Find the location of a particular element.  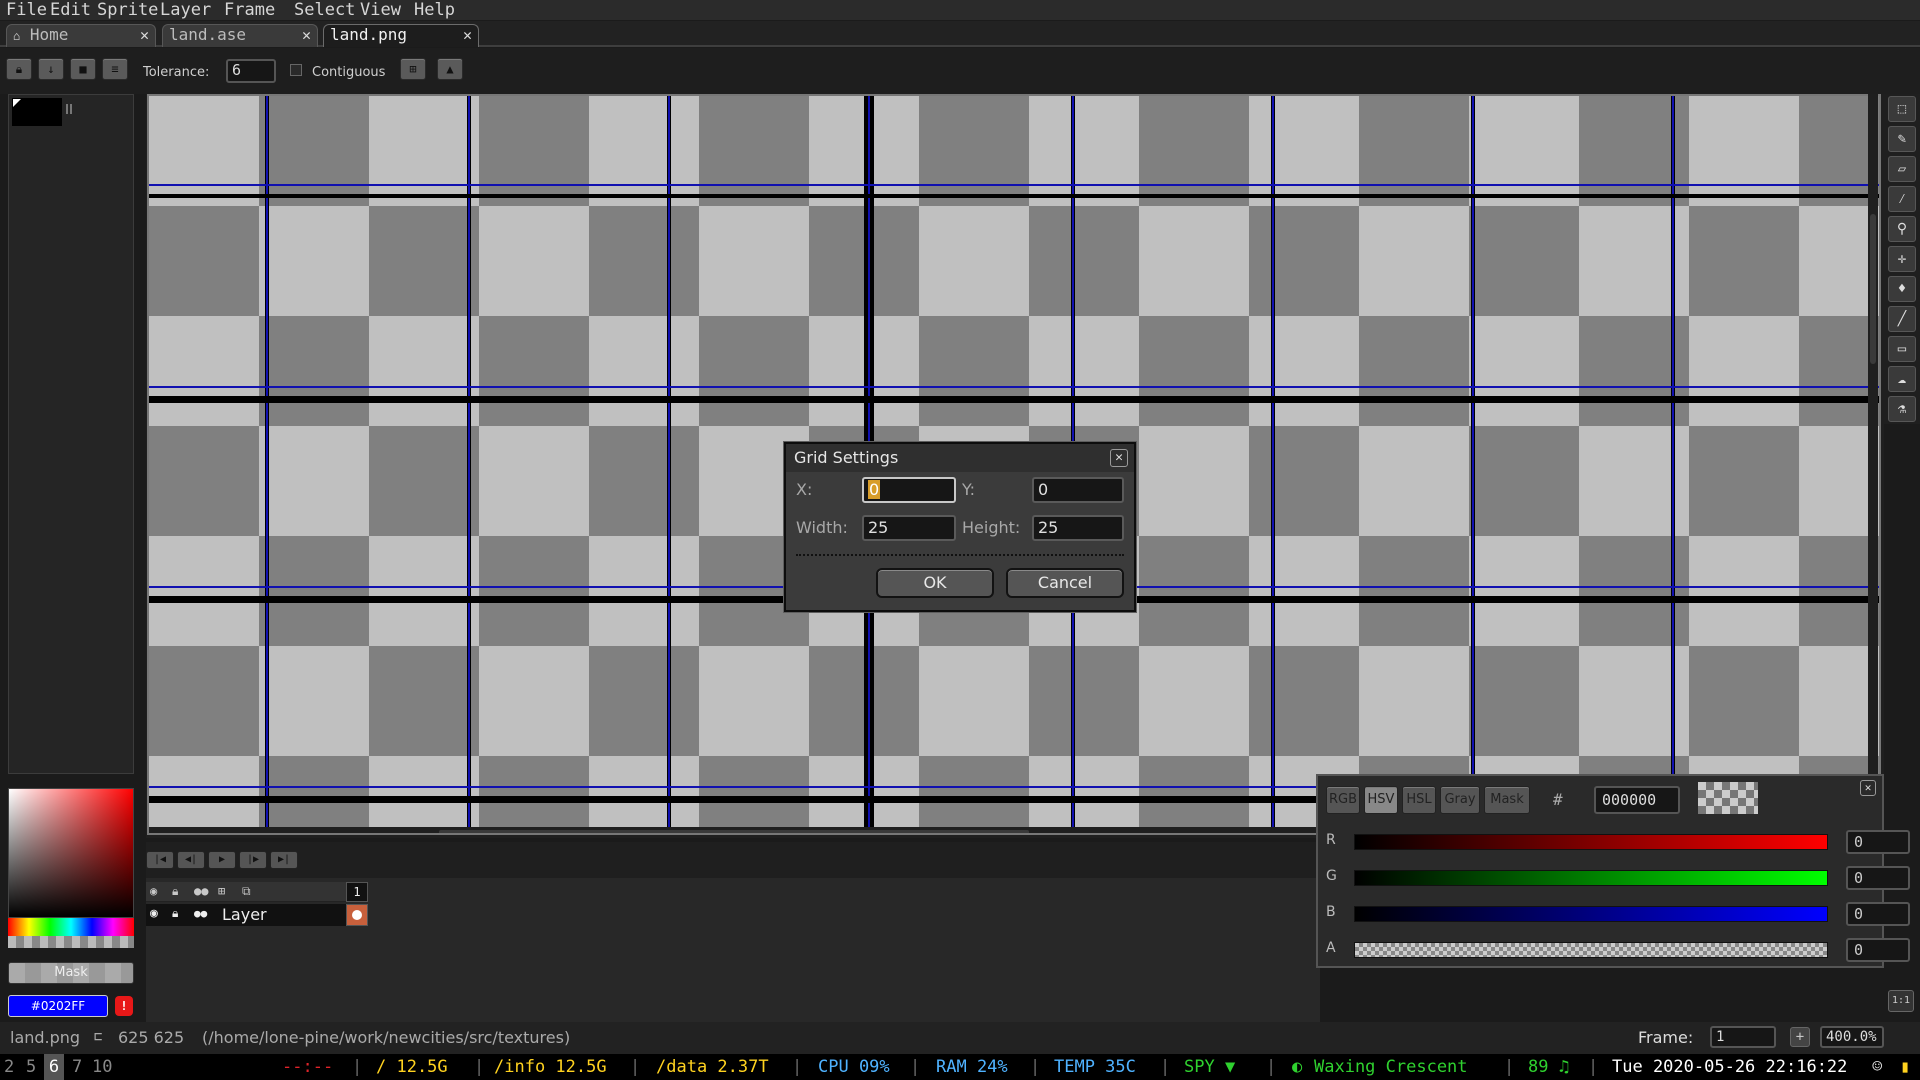

sample-all-icon: ▲ is located at coordinates (450, 69).